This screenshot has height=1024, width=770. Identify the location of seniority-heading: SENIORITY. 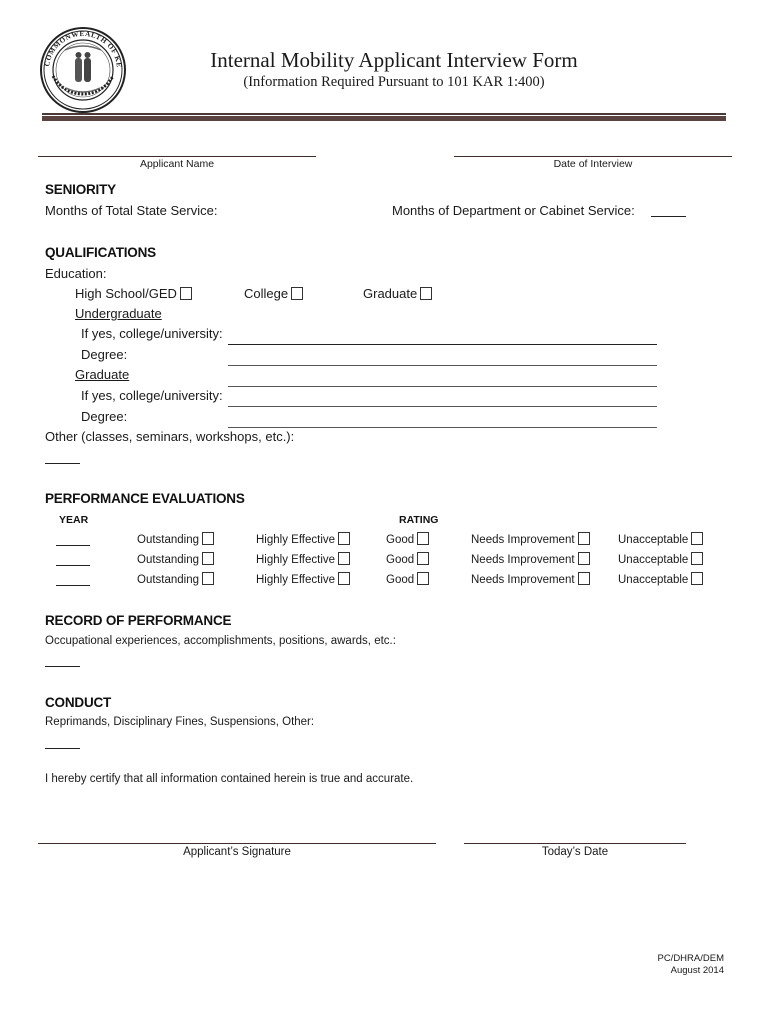
(80, 189).